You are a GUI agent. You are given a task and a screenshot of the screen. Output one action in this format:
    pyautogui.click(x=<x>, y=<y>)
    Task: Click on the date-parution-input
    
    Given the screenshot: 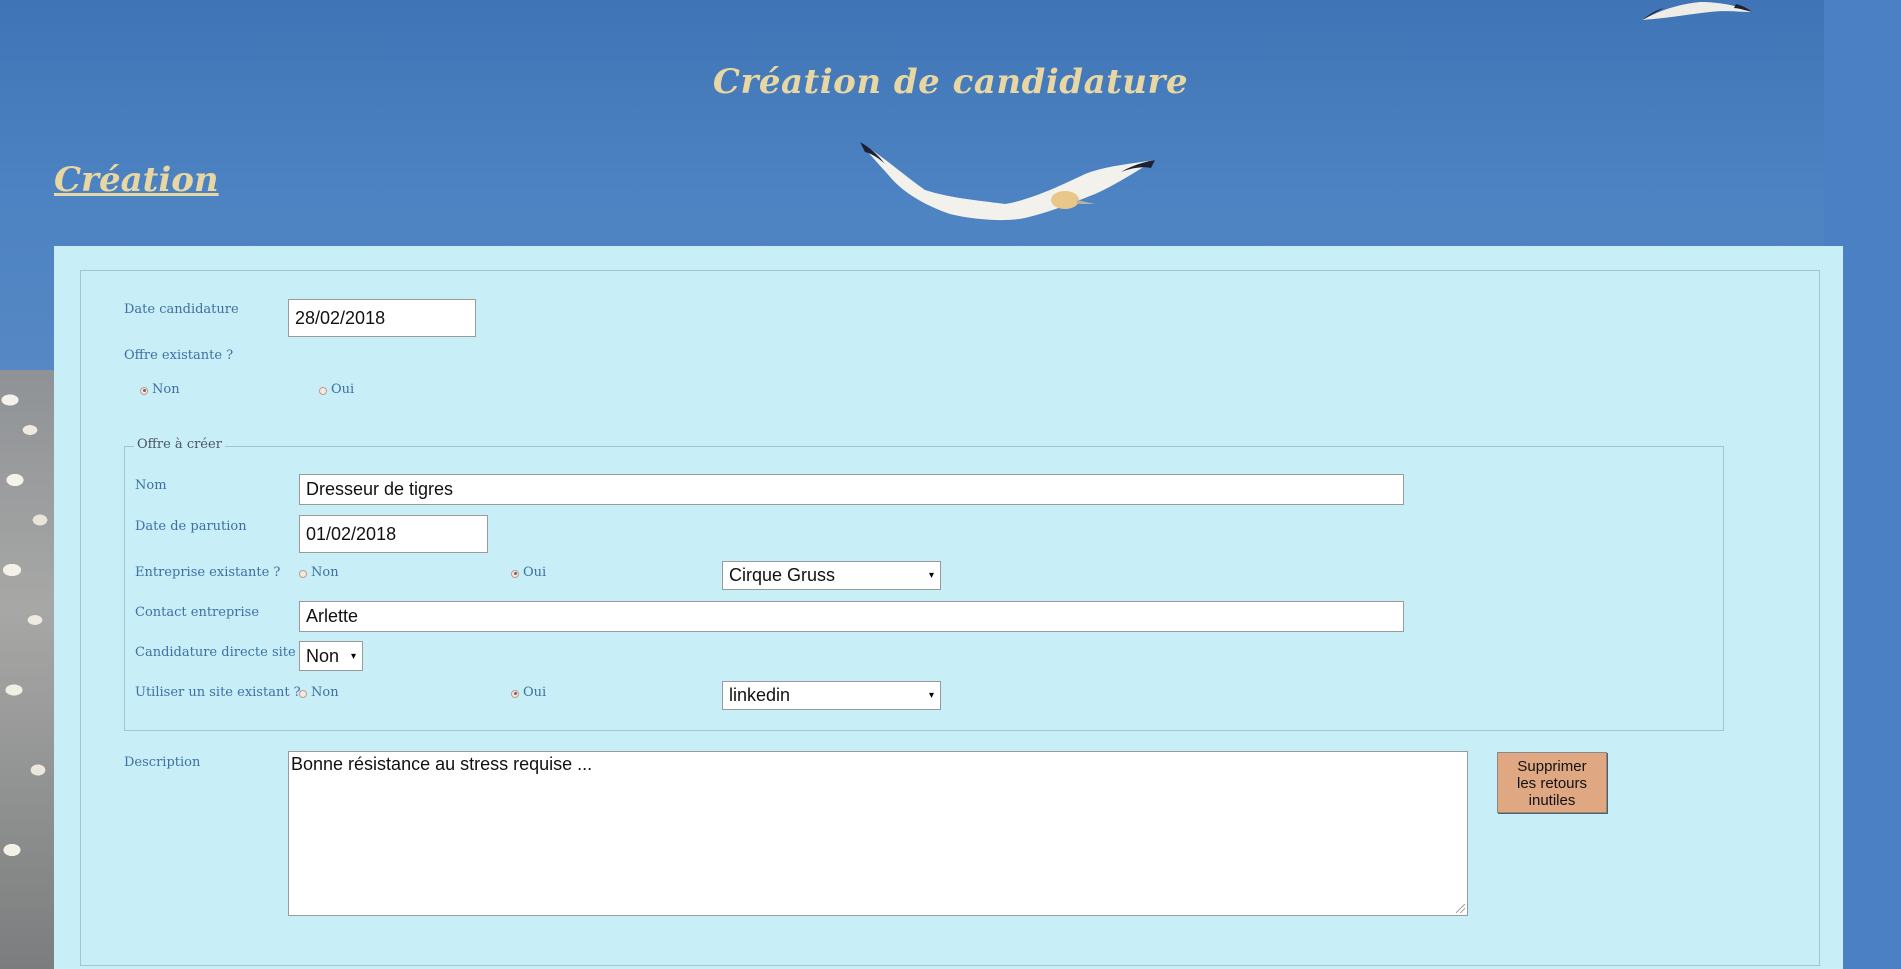 What is the action you would take?
    pyautogui.click(x=393, y=534)
    